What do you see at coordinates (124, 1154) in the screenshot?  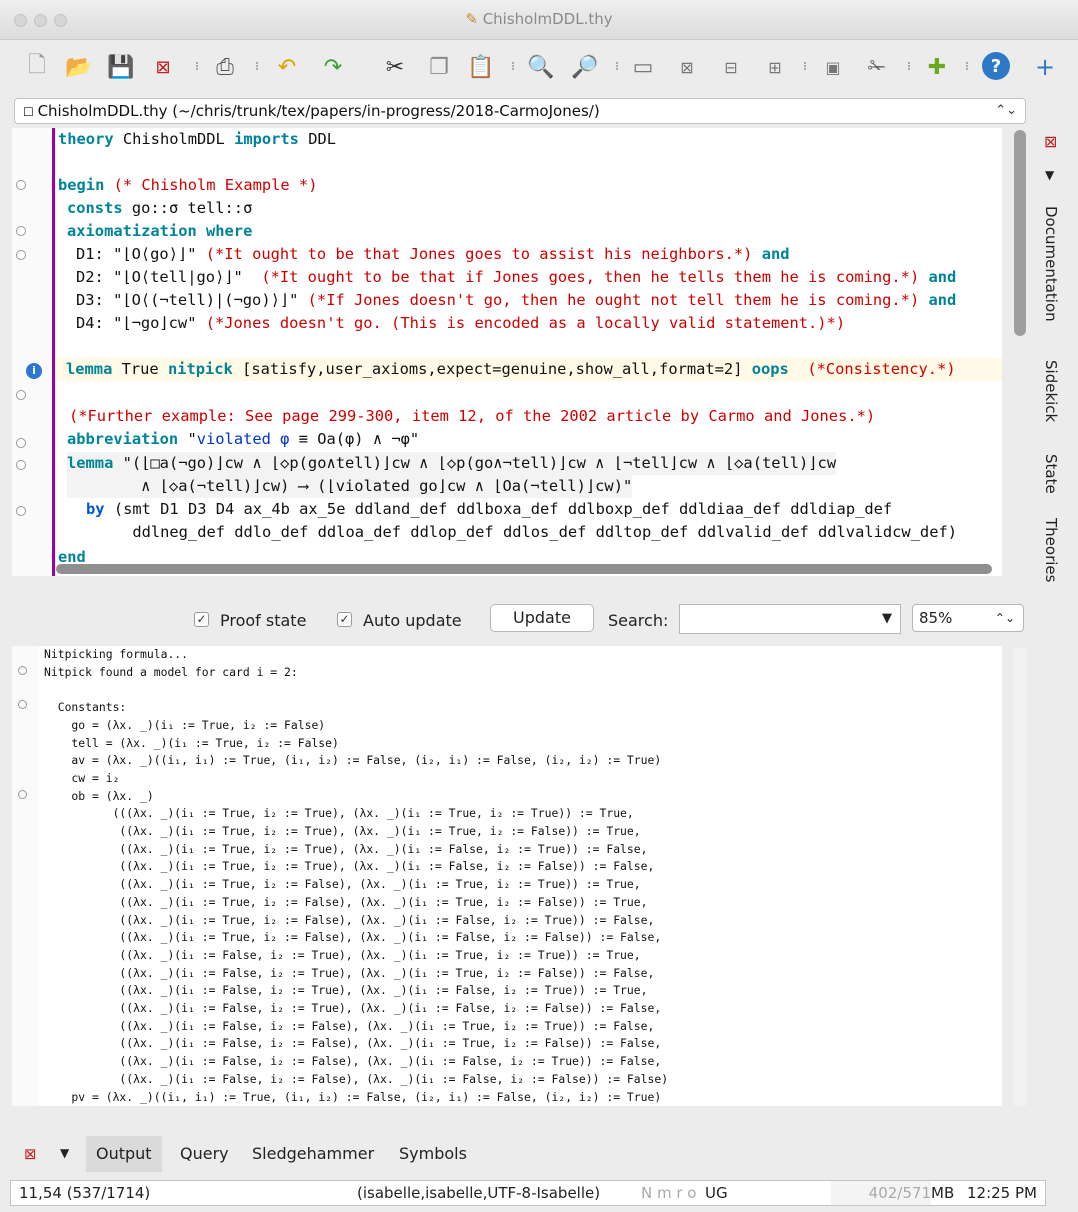 I see `tab-output: Output` at bounding box center [124, 1154].